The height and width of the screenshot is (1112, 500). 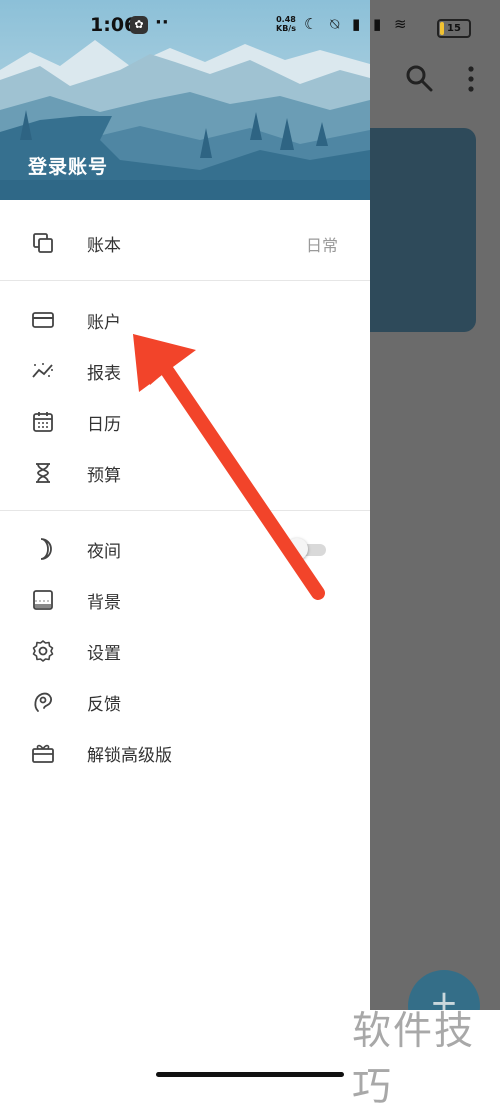 What do you see at coordinates (229, 467) in the screenshot?
I see `red-annotation-arrow` at bounding box center [229, 467].